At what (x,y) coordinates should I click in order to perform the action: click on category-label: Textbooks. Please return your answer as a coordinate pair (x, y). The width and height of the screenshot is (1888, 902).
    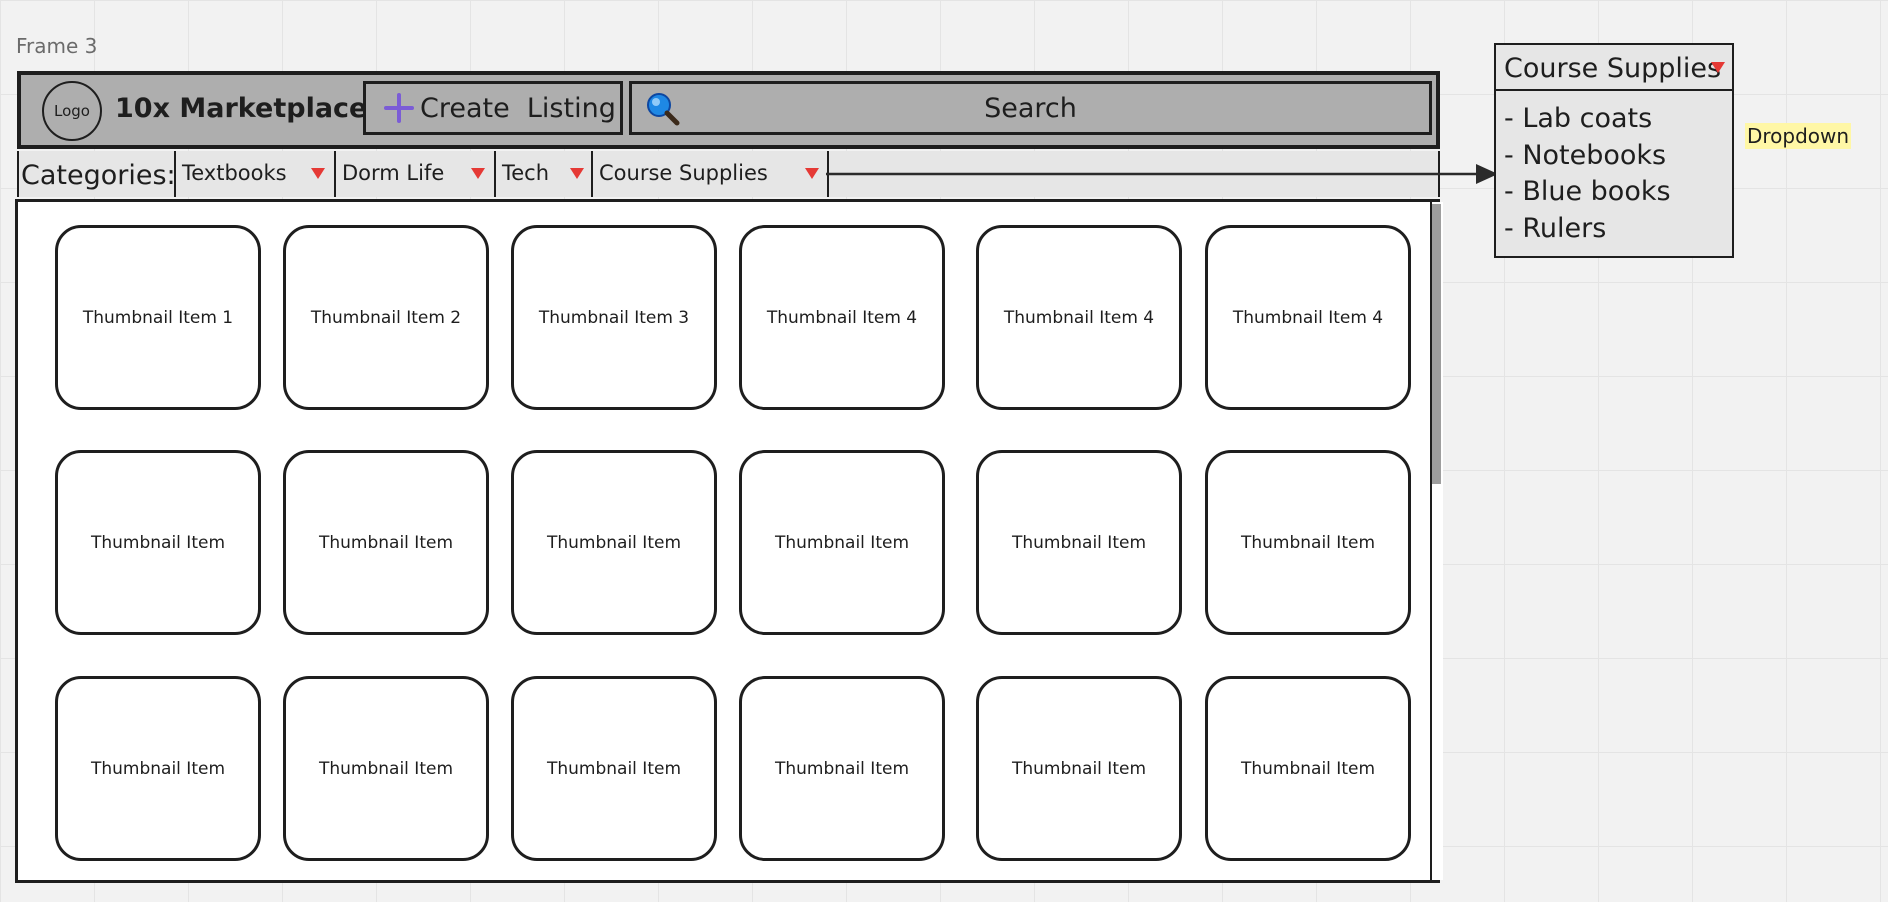
    Looking at the image, I should click on (234, 173).